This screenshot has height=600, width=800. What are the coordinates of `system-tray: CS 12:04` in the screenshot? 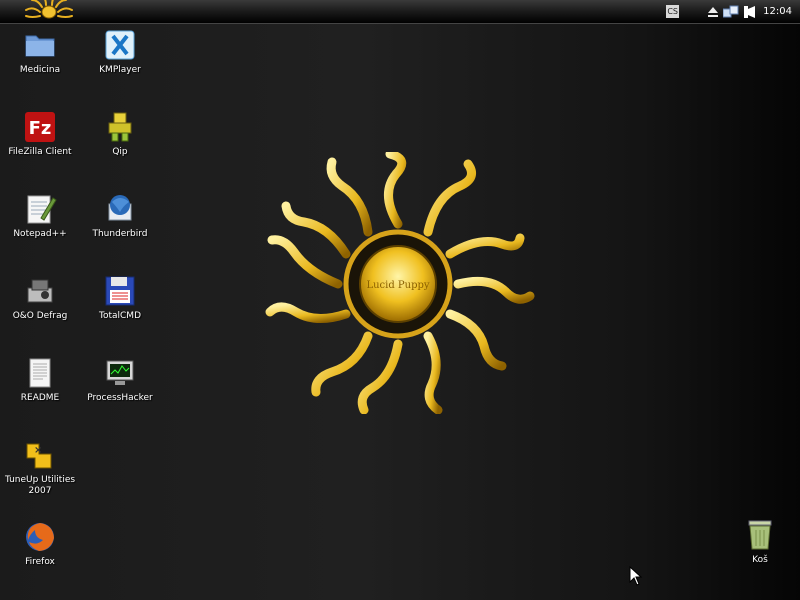 It's located at (733, 11).